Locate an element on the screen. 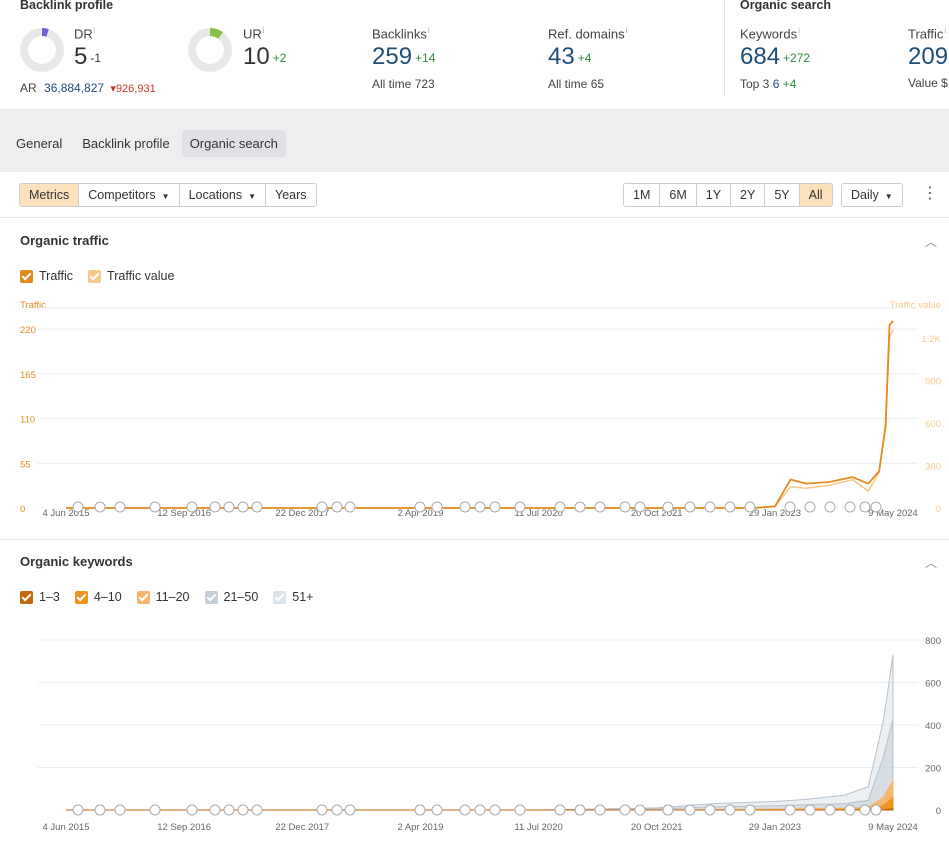 The image size is (949, 844). legend-pos-11-20: 11–20 is located at coordinates (163, 597).